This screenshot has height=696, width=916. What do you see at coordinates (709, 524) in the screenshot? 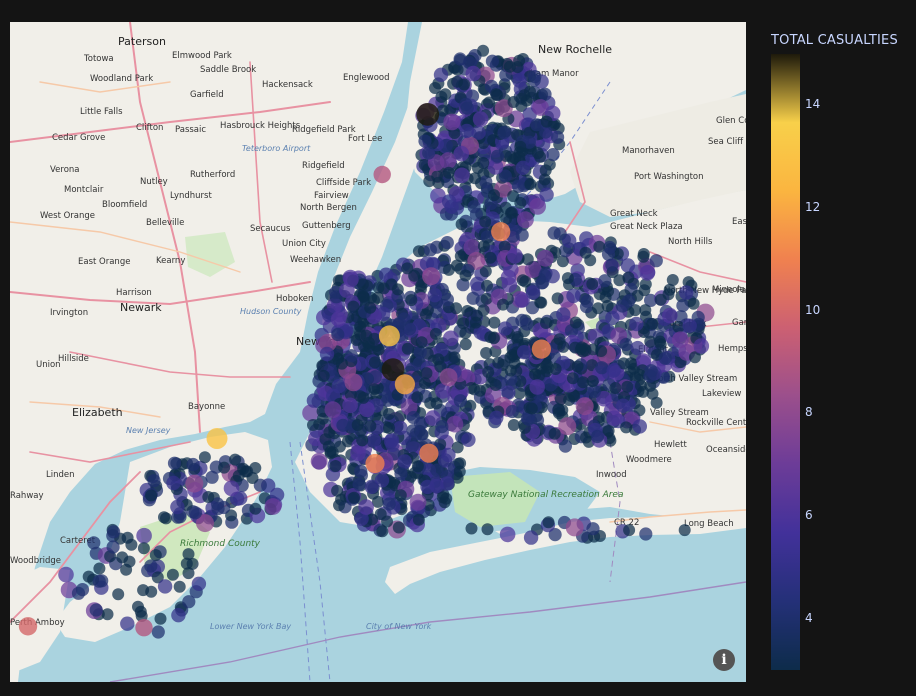
I see `place-label: Long Beach` at bounding box center [709, 524].